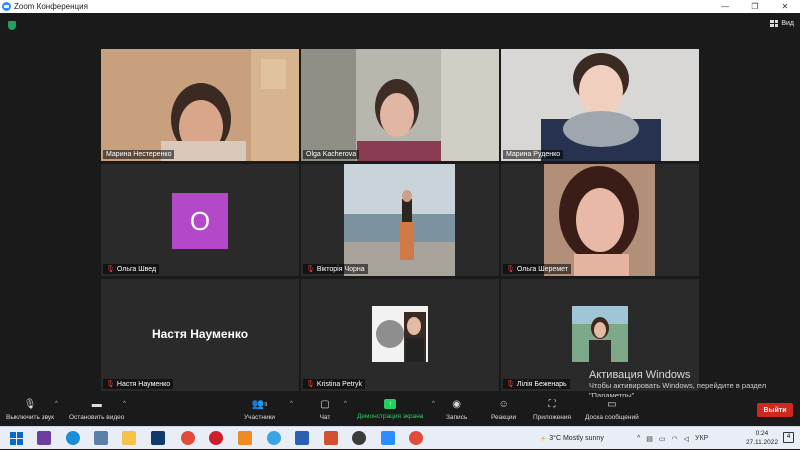  Describe the element at coordinates (640, 375) in the screenshot. I see `watermark-title: Активация Windows` at that location.